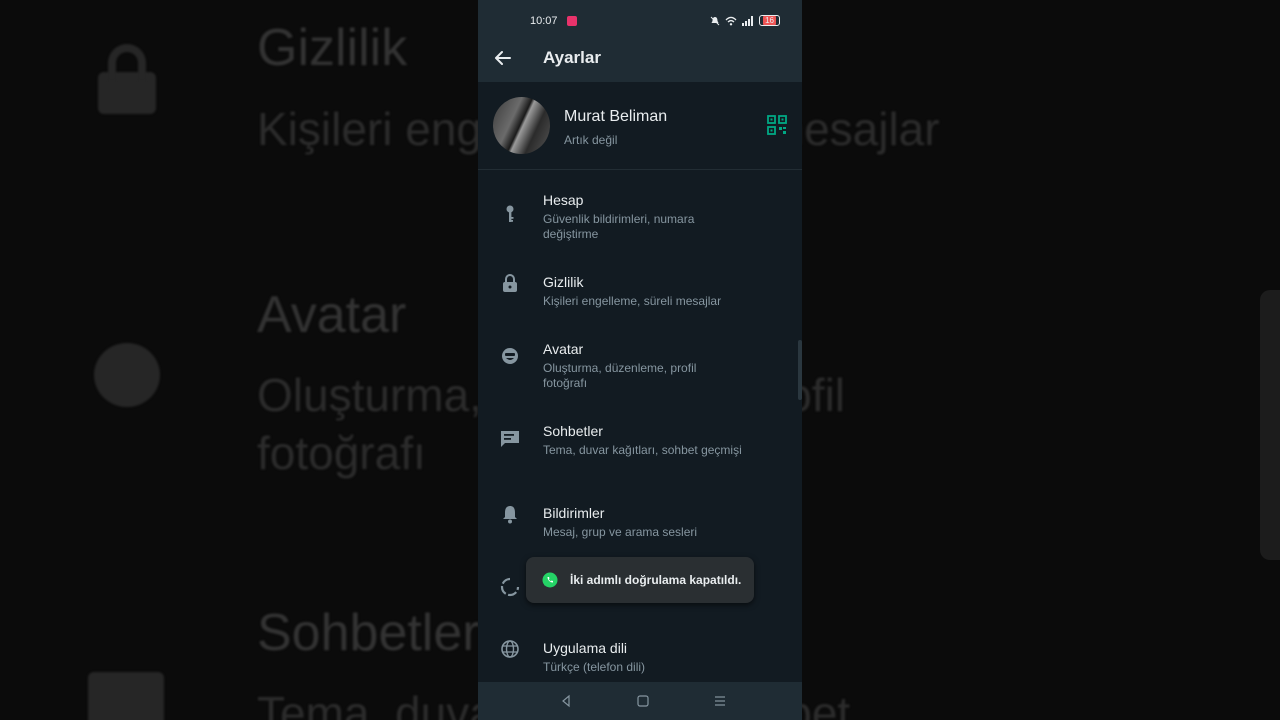 Image resolution: width=1280 pixels, height=720 pixels. I want to click on settings-item-label: Sohbetler, so click(573, 431).